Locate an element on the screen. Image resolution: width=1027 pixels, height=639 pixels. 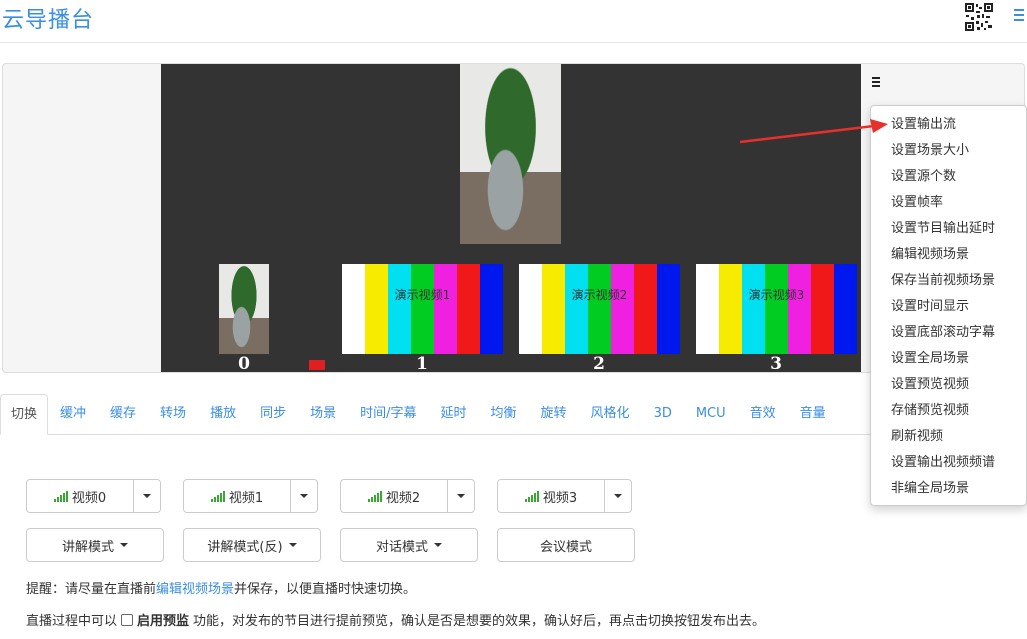
tab-stylize: 风格化 is located at coordinates (610, 414).